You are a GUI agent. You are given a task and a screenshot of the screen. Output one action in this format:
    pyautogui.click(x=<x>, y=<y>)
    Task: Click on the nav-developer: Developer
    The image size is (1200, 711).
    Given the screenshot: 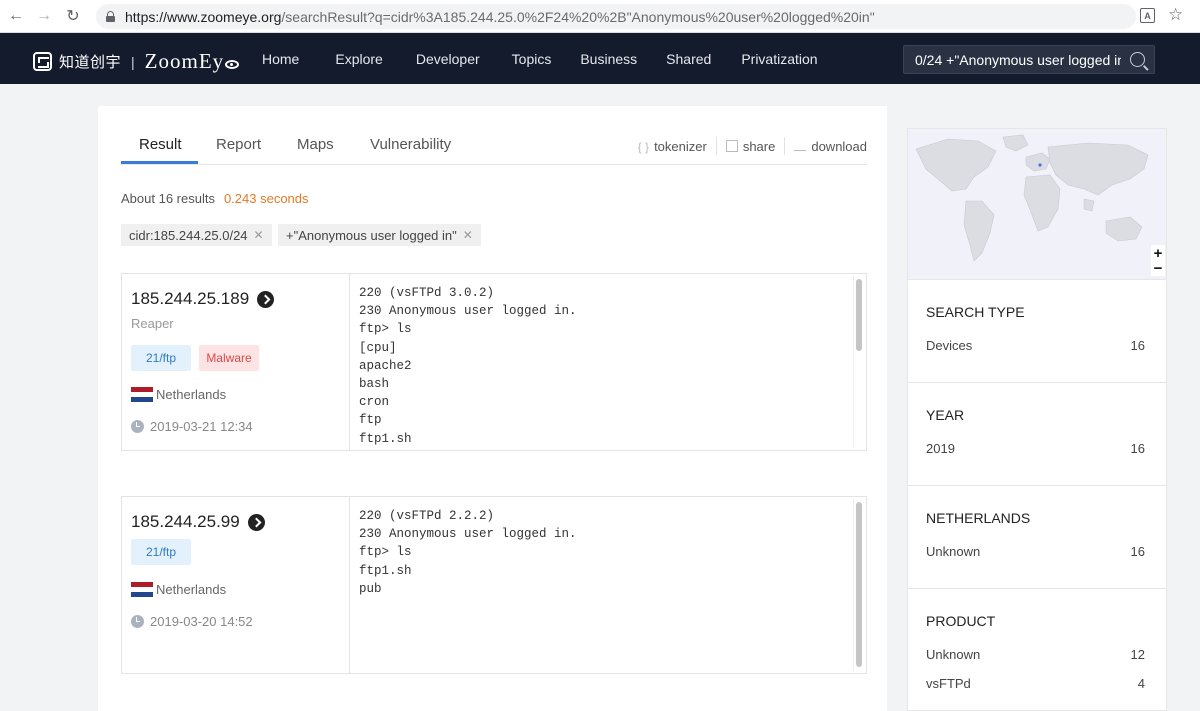 What is the action you would take?
    pyautogui.click(x=448, y=59)
    